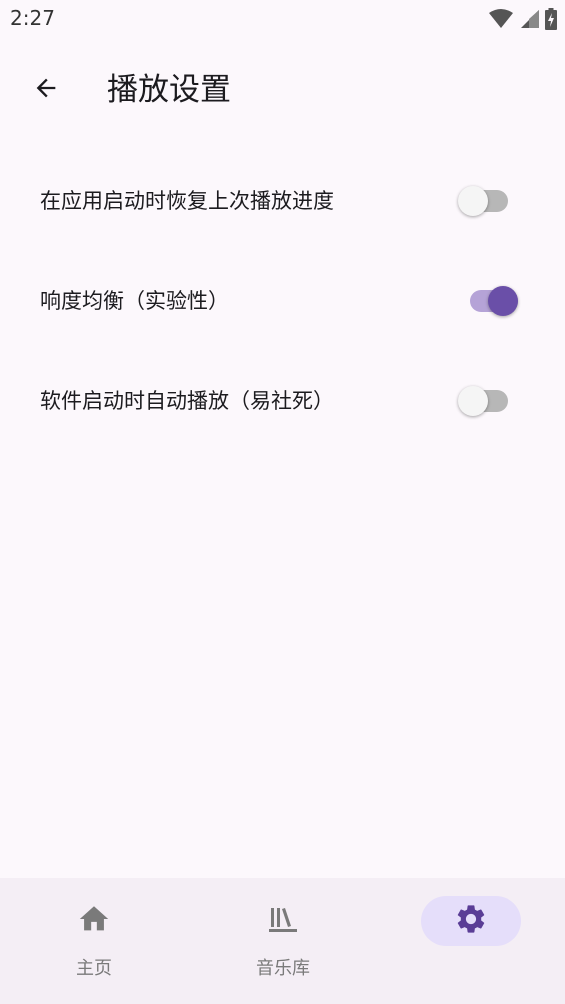  What do you see at coordinates (282, 90) in the screenshot?
I see `app-bar: 播放设置` at bounding box center [282, 90].